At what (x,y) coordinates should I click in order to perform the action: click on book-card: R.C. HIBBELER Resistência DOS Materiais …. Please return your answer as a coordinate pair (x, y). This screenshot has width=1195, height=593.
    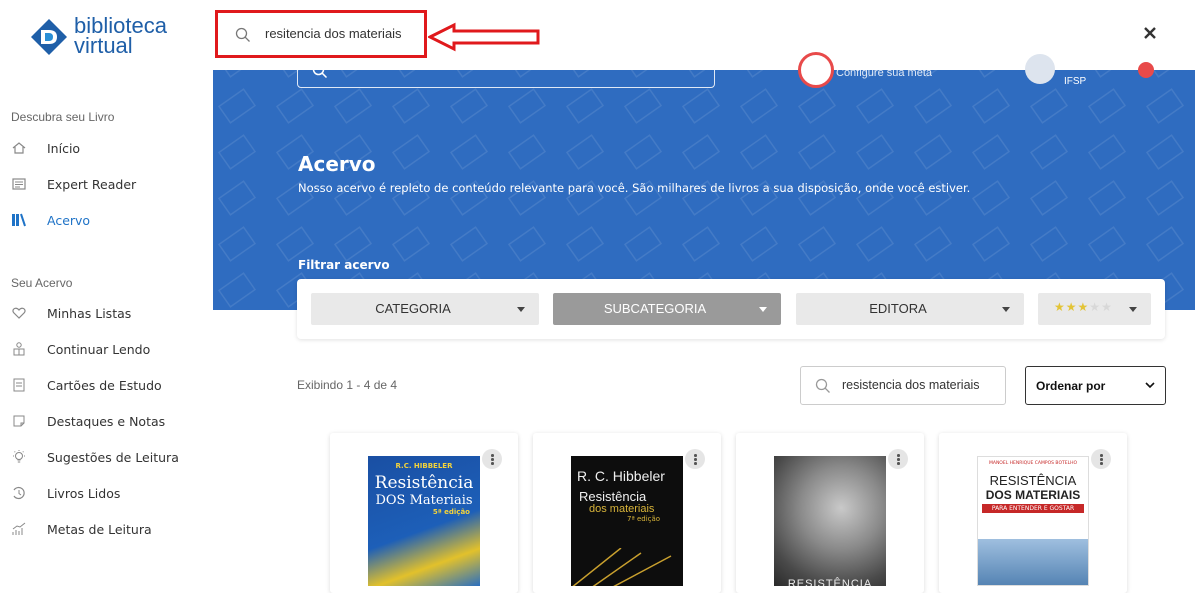
    Looking at the image, I should click on (424, 513).